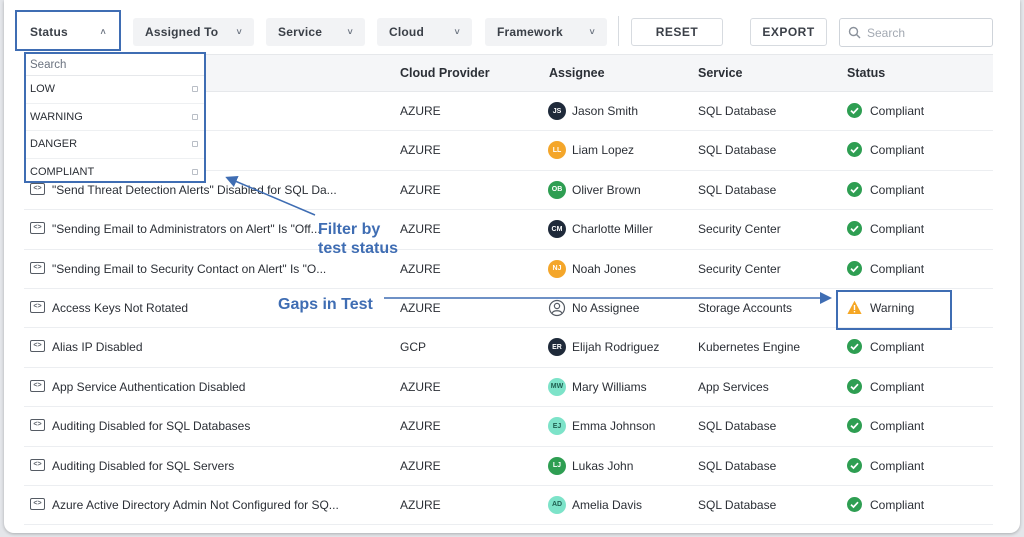  I want to click on header-assignee: Assignee, so click(577, 73).